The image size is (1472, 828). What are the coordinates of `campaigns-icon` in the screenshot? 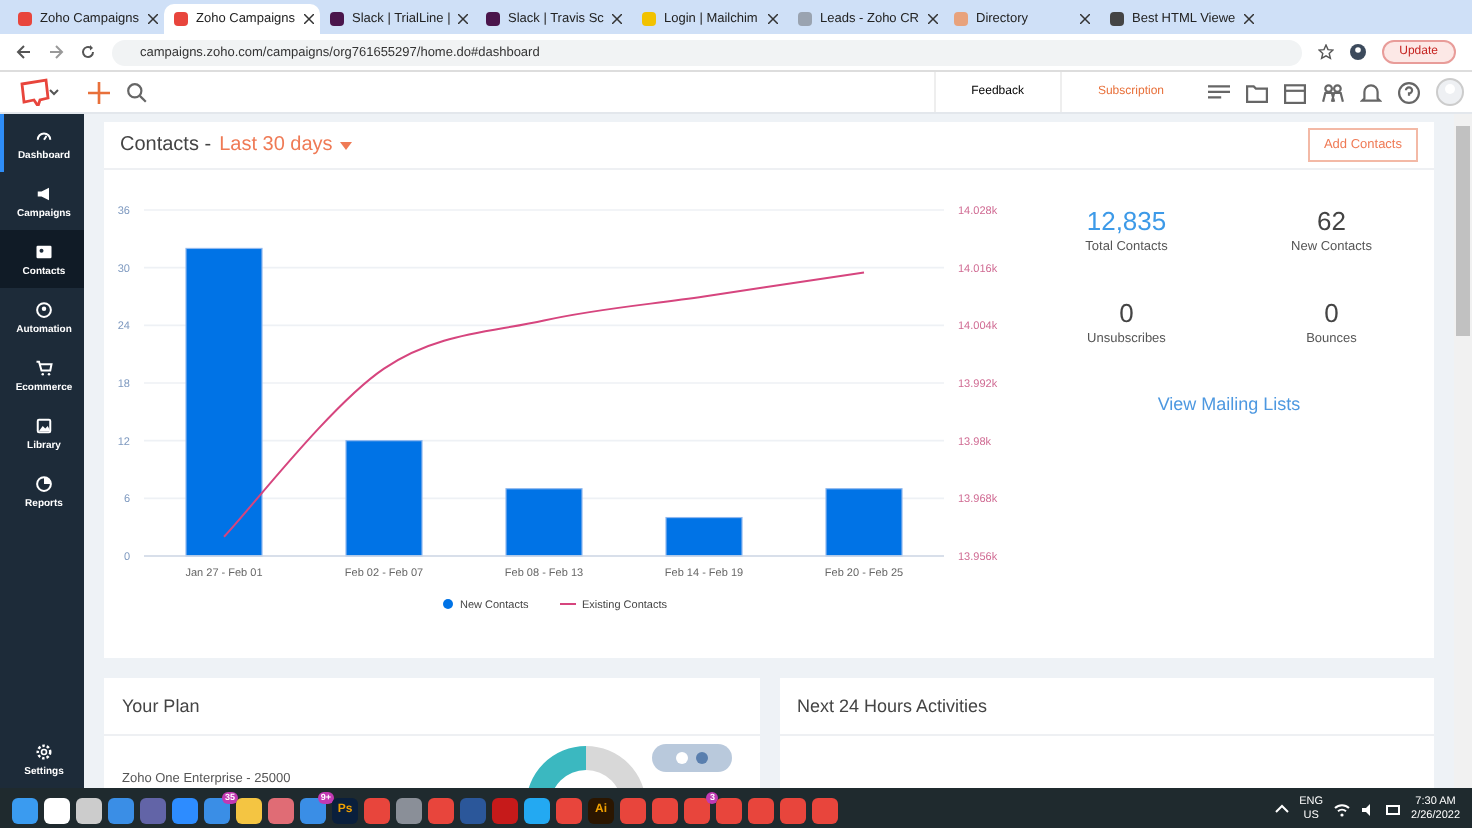 It's located at (44, 193).